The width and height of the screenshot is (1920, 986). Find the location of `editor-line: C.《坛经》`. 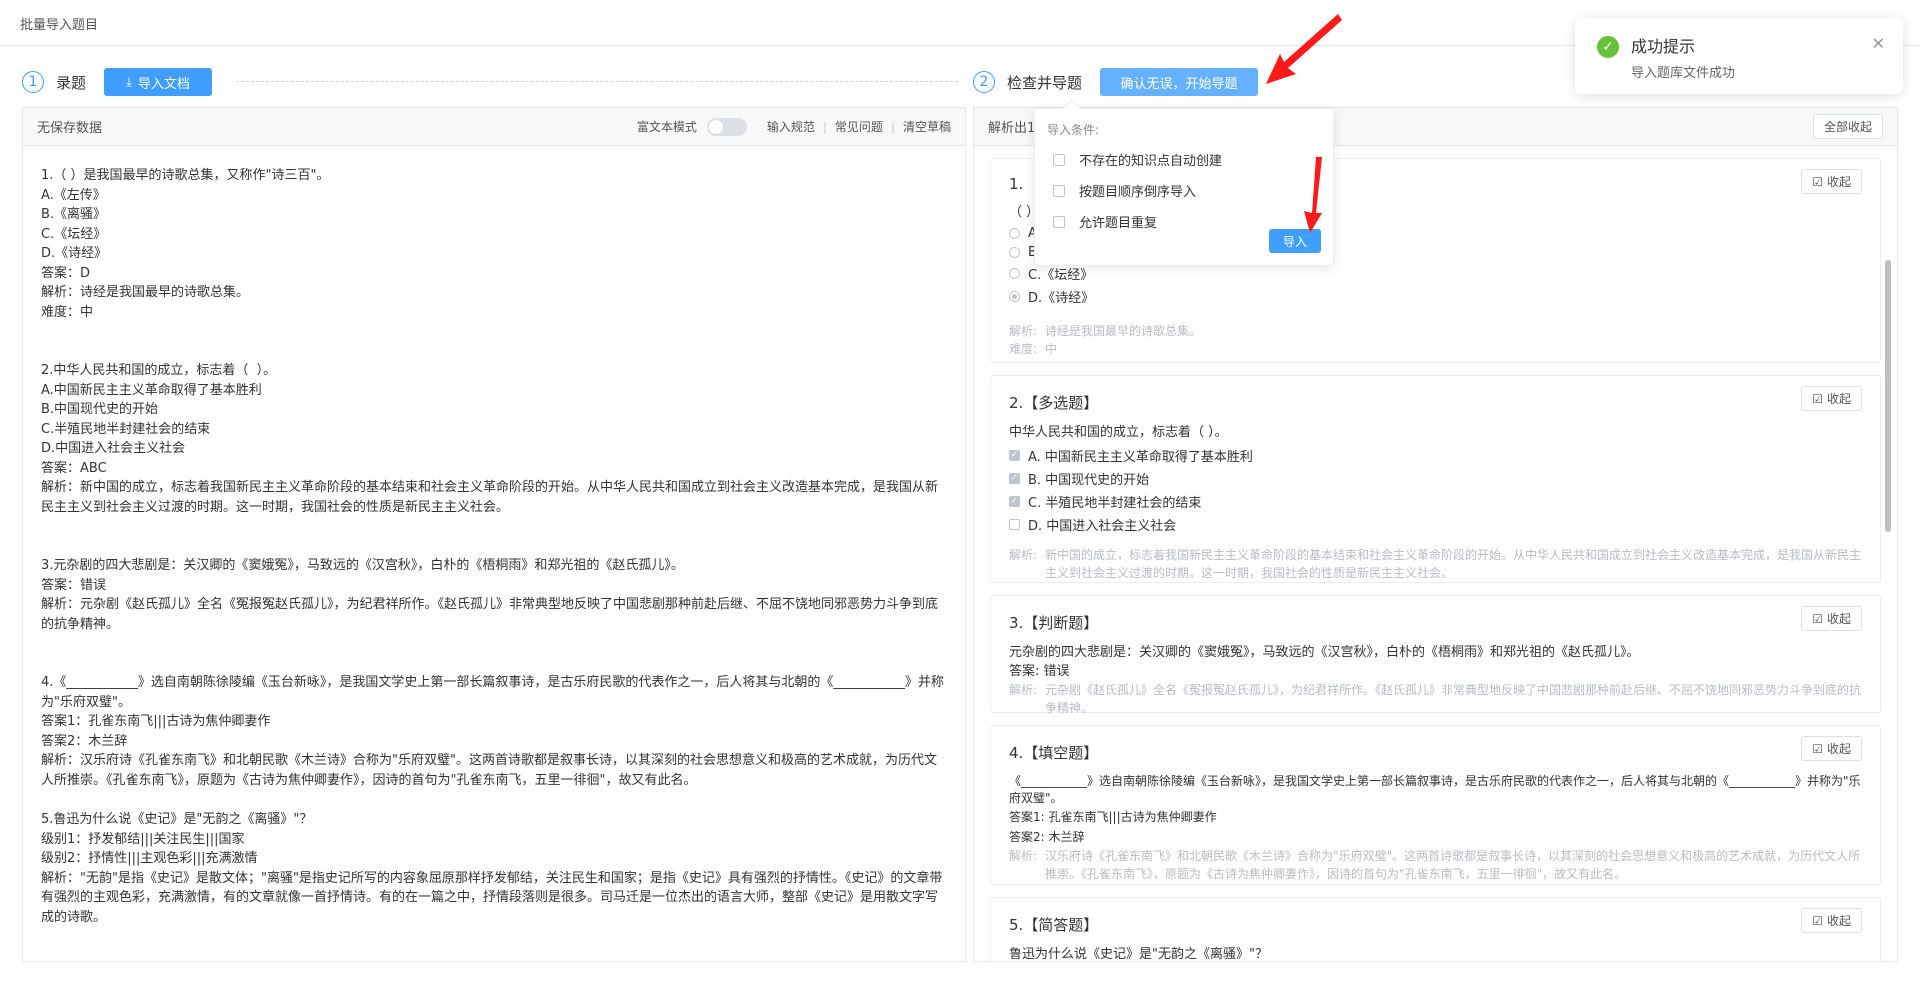

editor-line: C.《坛经》 is located at coordinates (74, 234).